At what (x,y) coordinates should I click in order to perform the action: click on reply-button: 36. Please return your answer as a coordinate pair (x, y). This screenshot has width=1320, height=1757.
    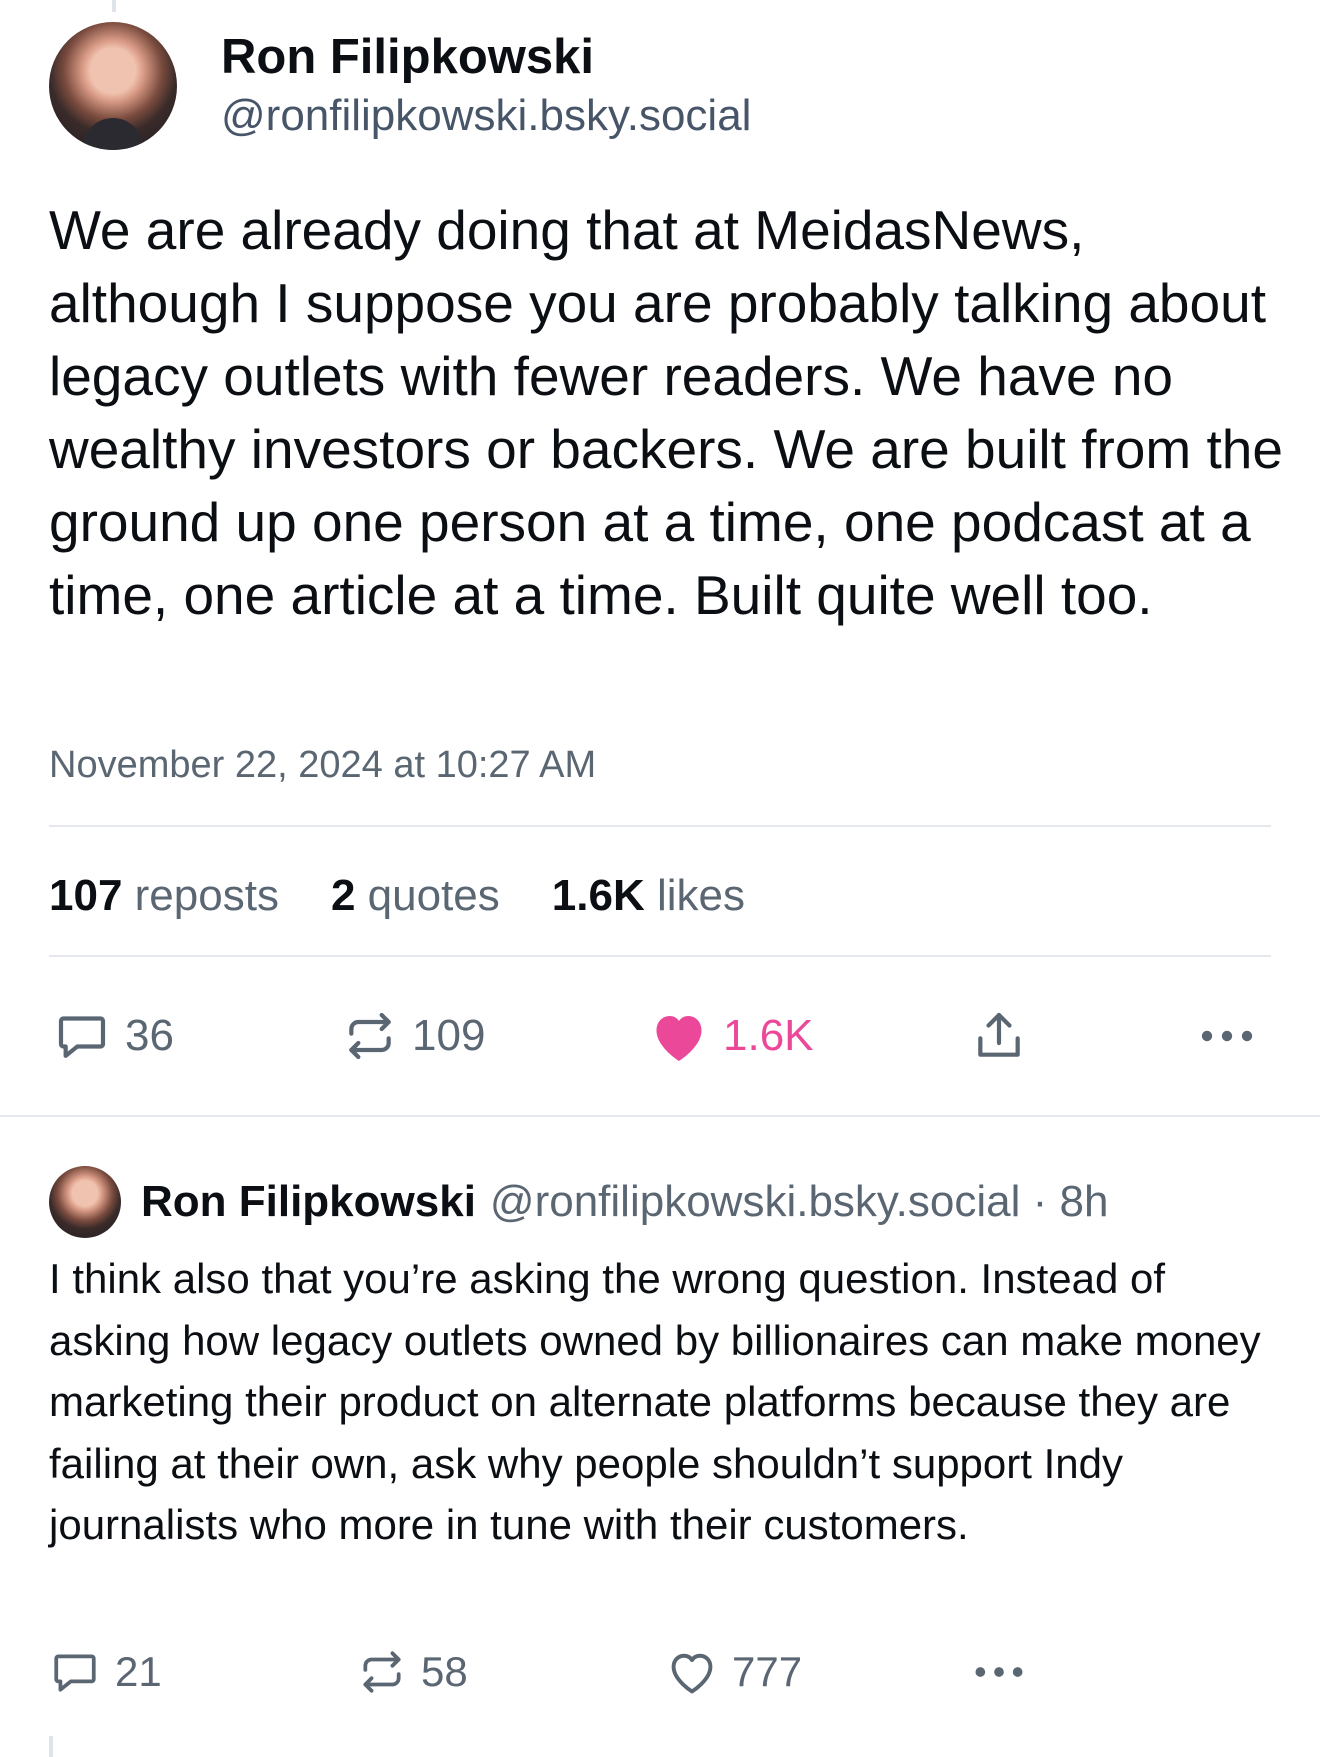
    Looking at the image, I should click on (113, 1036).